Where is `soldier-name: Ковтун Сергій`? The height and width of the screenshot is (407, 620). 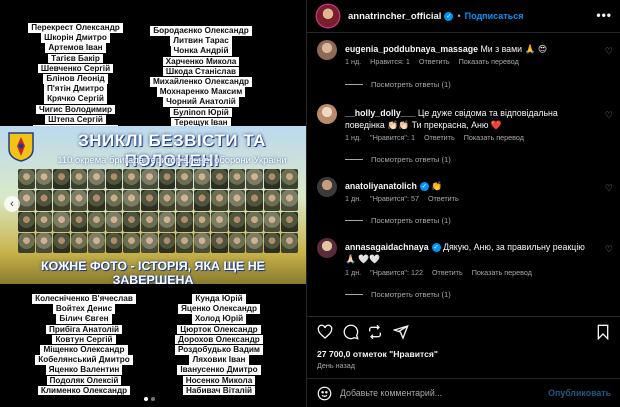
soldier-name: Ковтун Сергій is located at coordinates (84, 339).